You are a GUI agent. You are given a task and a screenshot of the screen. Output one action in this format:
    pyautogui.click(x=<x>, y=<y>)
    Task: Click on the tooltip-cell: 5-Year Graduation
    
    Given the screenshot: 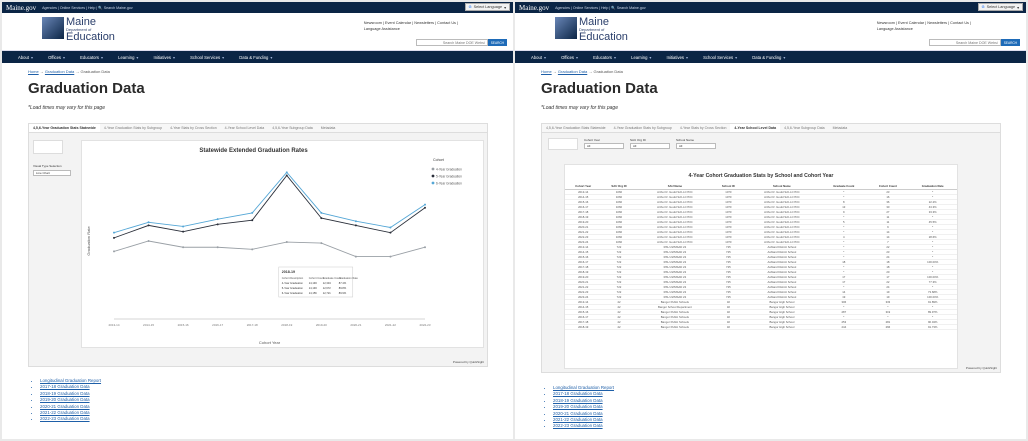 What is the action you would take?
    pyautogui.click(x=293, y=288)
    